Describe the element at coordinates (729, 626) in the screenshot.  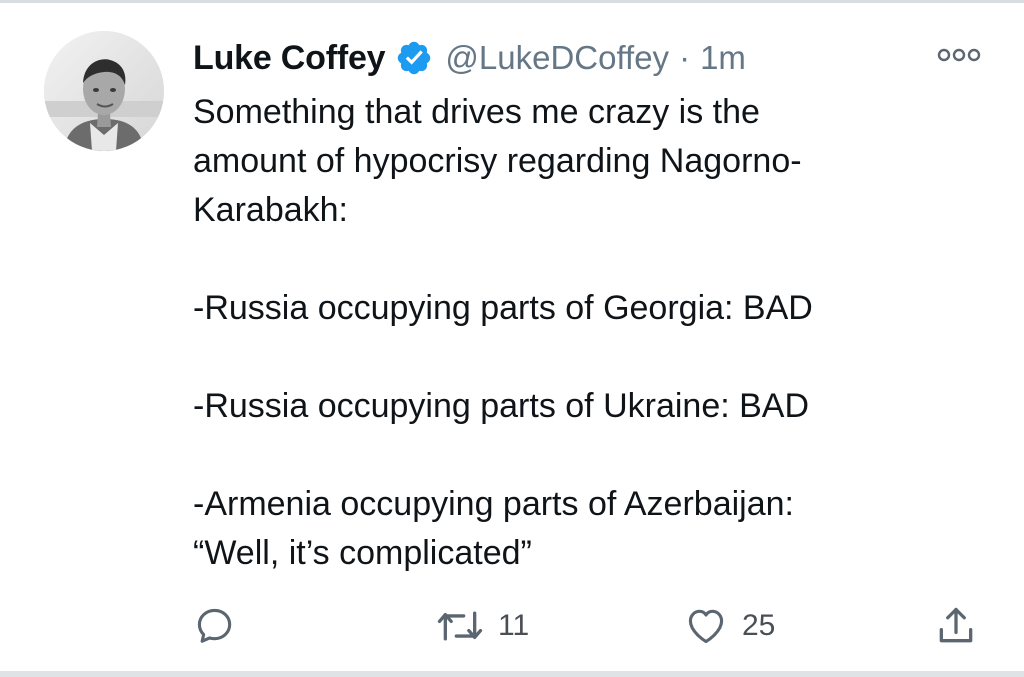
I see `like-button: 25` at that location.